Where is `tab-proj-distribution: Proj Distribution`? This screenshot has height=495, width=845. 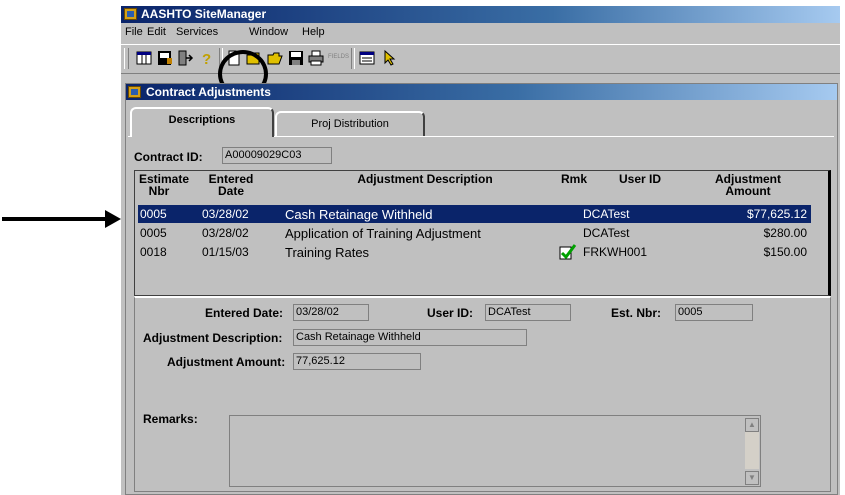
tab-proj-distribution: Proj Distribution is located at coordinates (350, 124).